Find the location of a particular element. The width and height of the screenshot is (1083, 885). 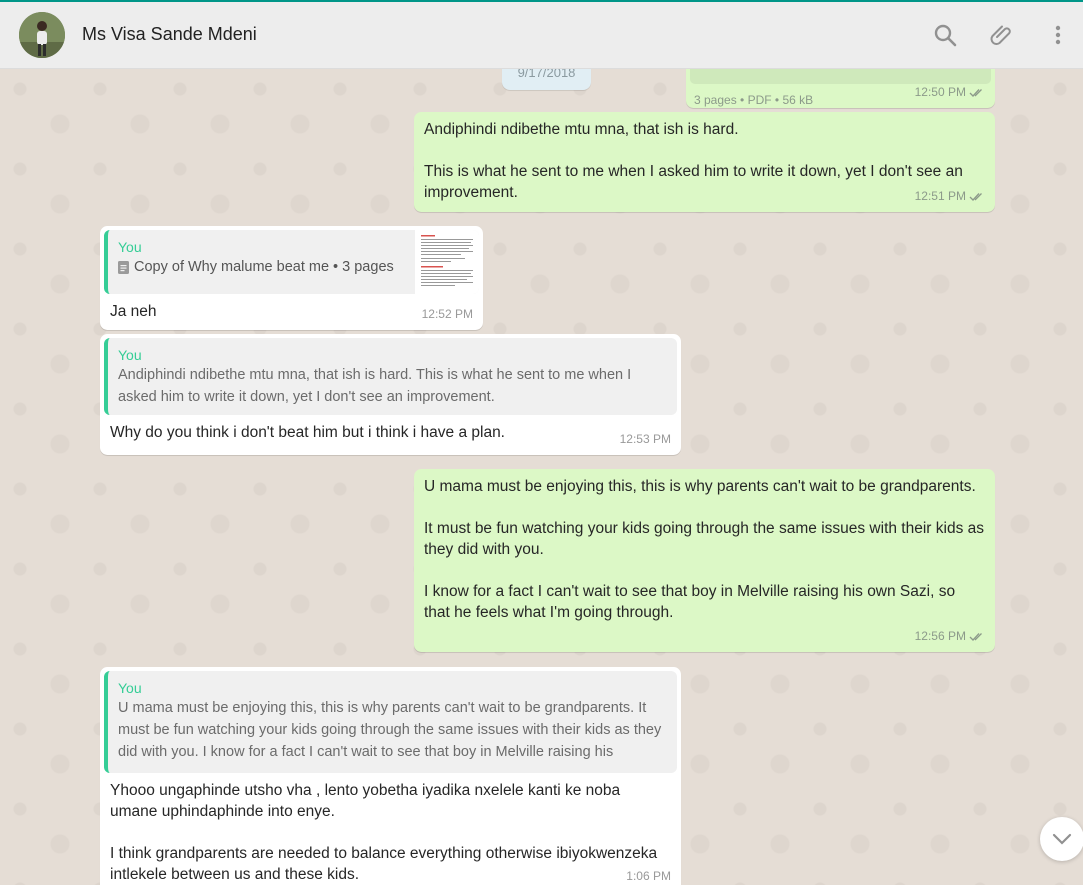

document-icon is located at coordinates (123, 267).